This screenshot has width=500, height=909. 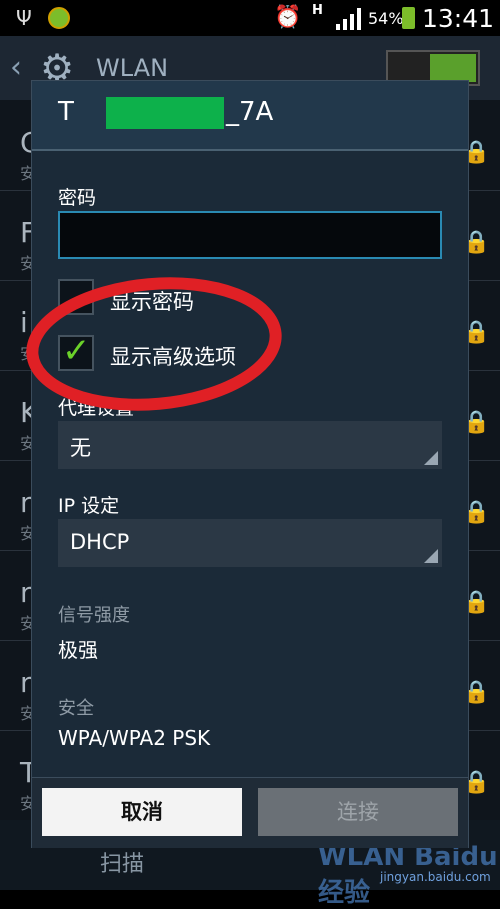 What do you see at coordinates (94, 615) in the screenshot?
I see `signal-strength-label: 信号强度` at bounding box center [94, 615].